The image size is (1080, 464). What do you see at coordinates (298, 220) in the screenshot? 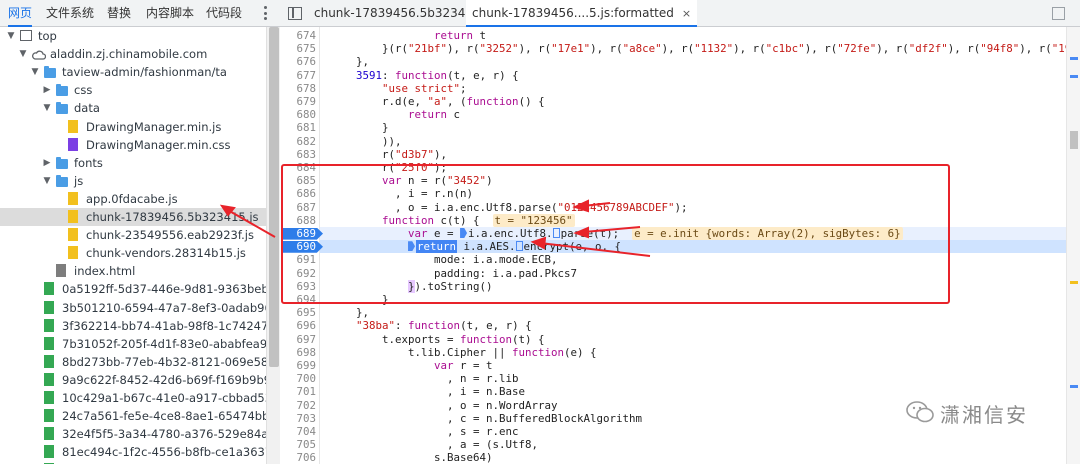
I see `line-number: 688` at bounding box center [298, 220].